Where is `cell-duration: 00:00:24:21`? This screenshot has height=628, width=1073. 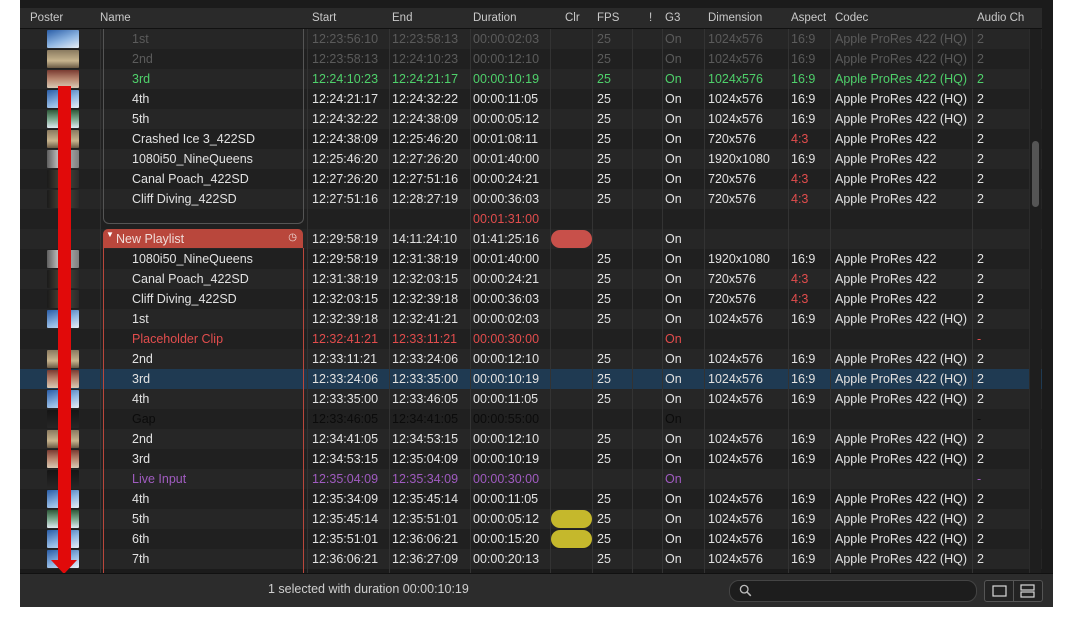 cell-duration: 00:00:24:21 is located at coordinates (506, 179).